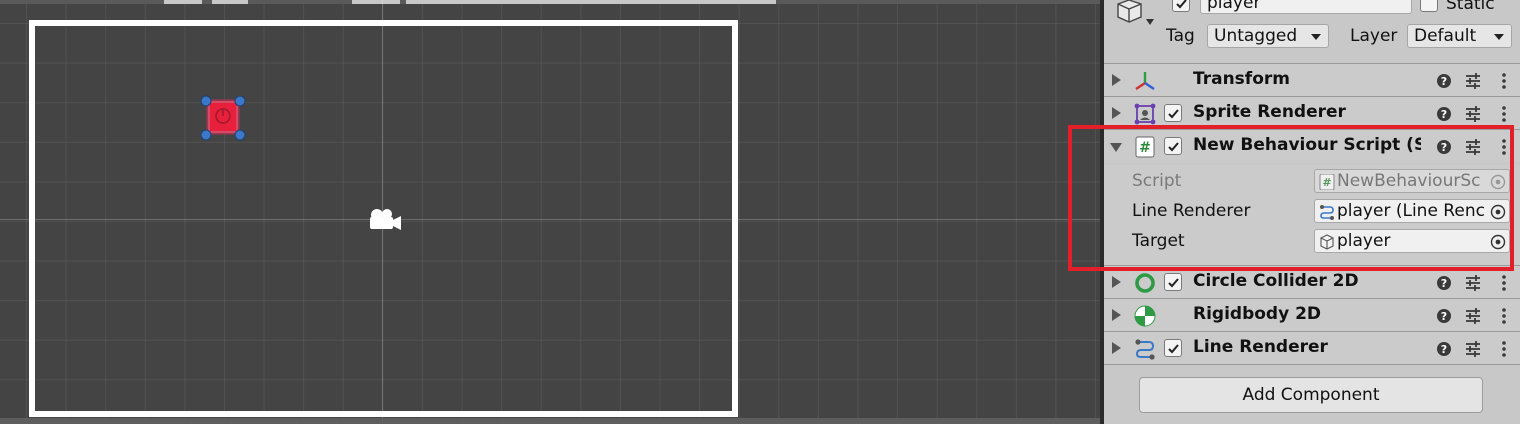  I want to click on tag-dropdown: Untagged, so click(1268, 36).